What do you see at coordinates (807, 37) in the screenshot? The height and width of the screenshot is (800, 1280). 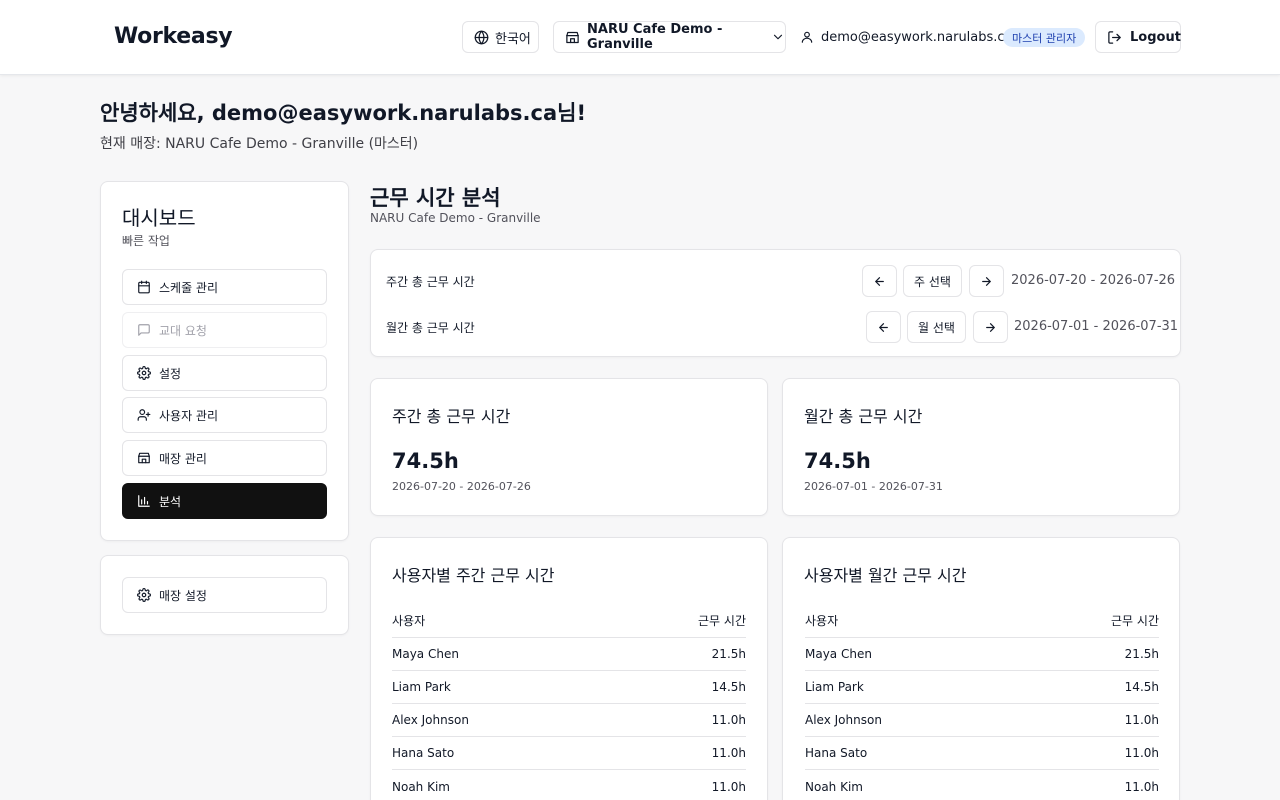 I see `user-icon` at bounding box center [807, 37].